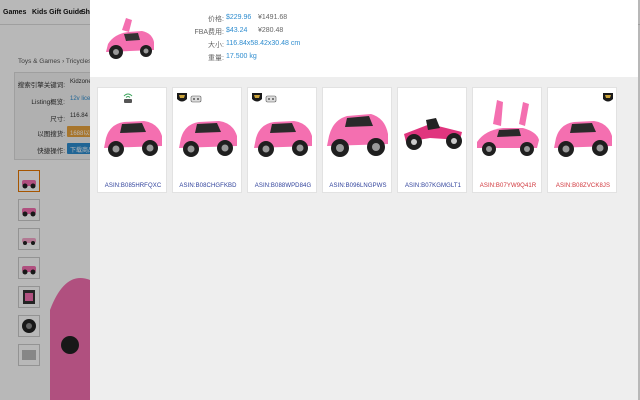  Describe the element at coordinates (216, 58) in the screenshot. I see `detail-label: 重量:` at that location.